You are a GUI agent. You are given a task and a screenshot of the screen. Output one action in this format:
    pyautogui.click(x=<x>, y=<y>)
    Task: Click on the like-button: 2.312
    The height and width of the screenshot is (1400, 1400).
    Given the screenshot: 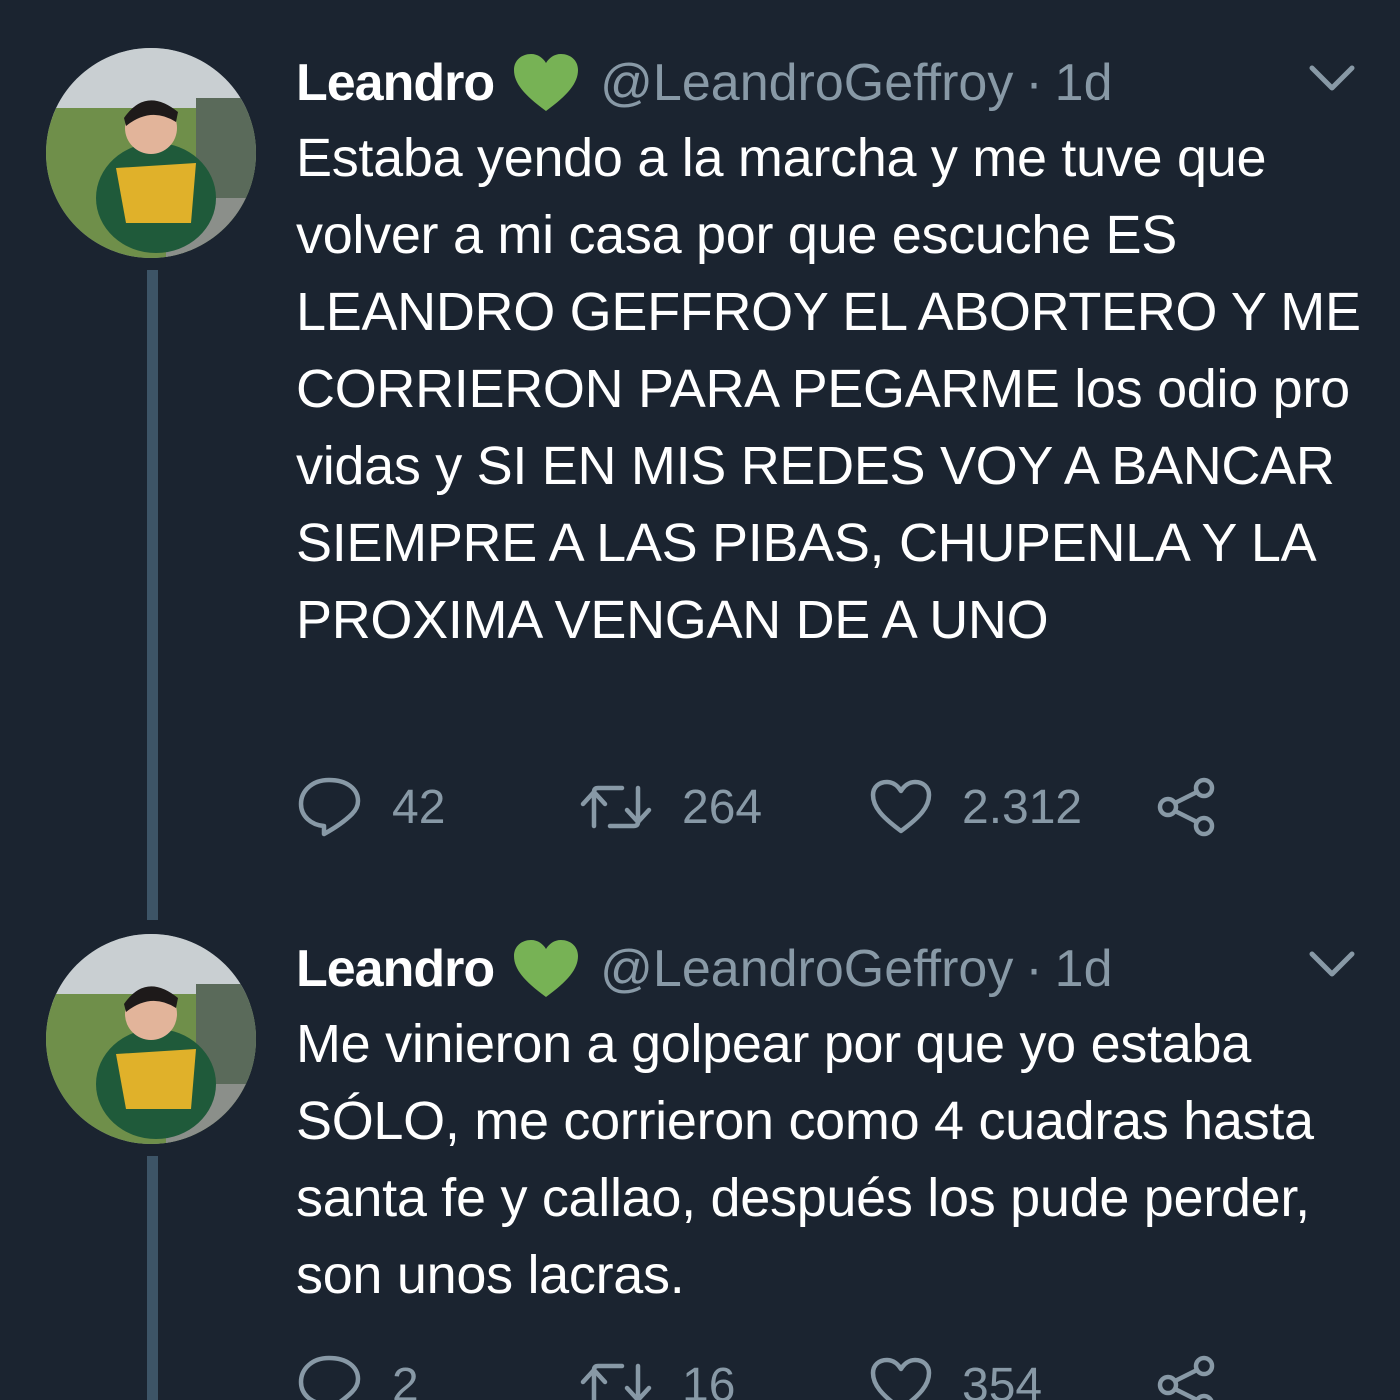 What is the action you would take?
    pyautogui.click(x=976, y=807)
    